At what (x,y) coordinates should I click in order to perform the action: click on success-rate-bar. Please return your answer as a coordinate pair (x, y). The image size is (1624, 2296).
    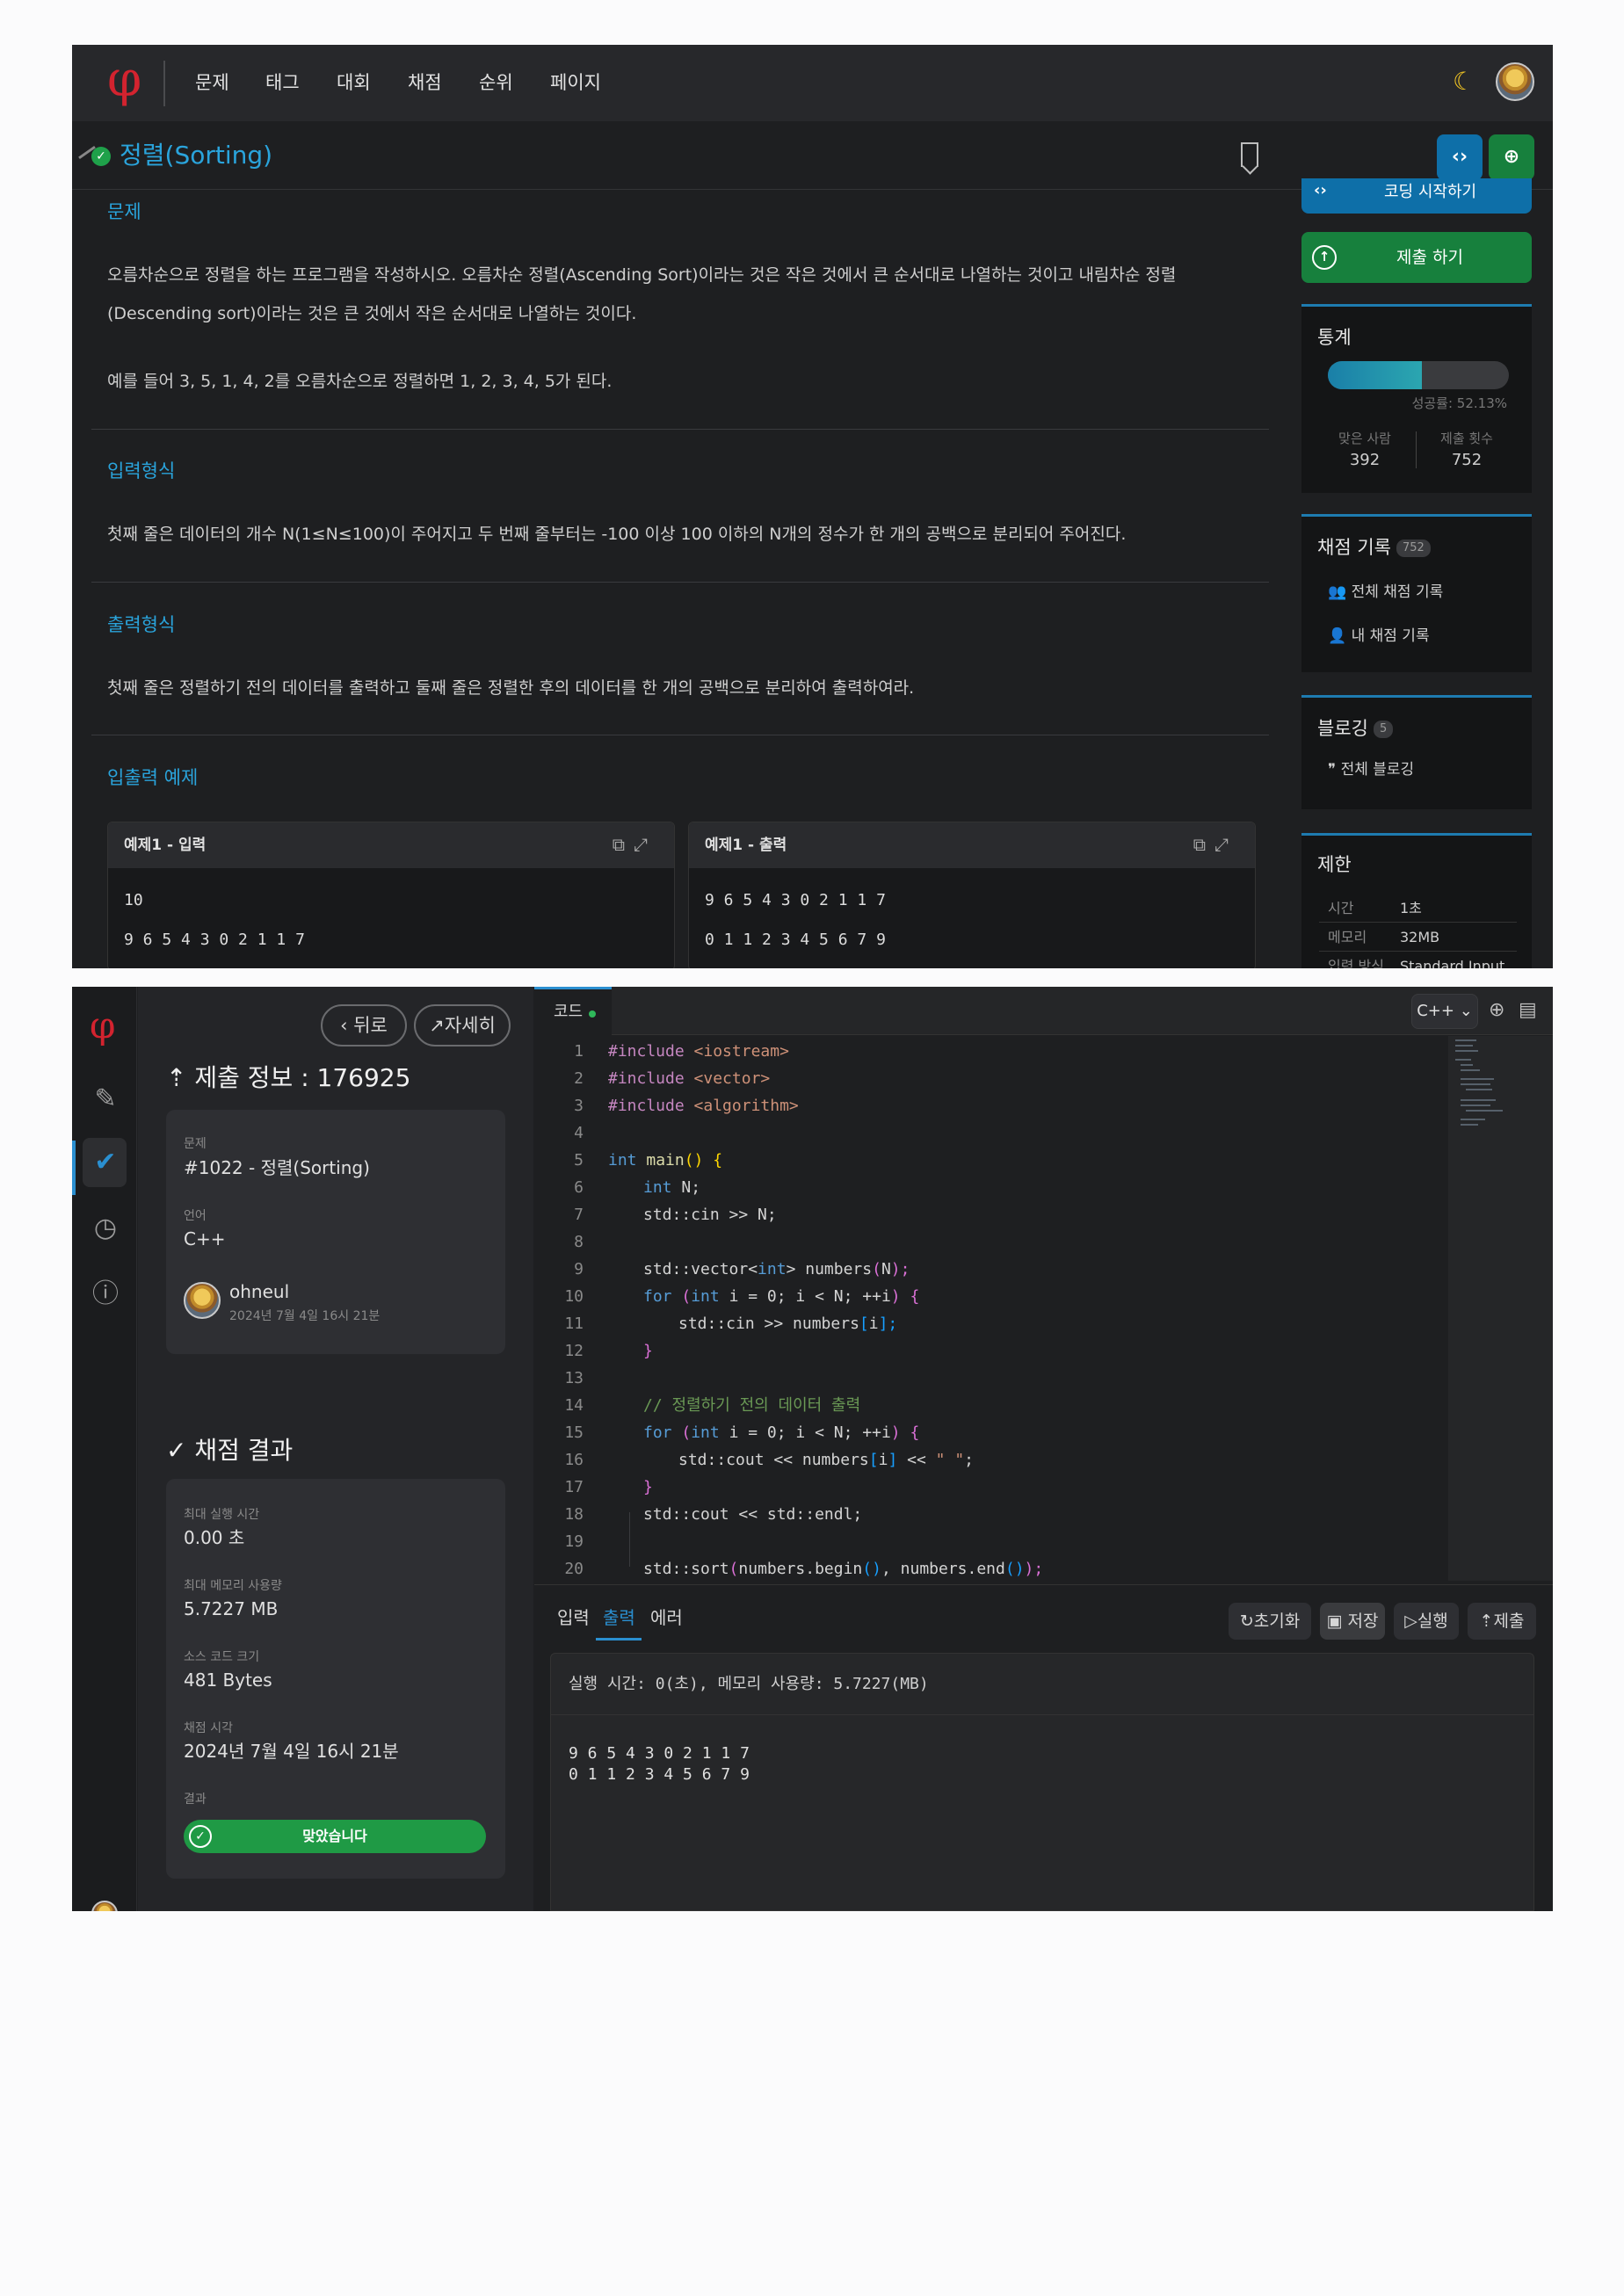
    Looking at the image, I should click on (1419, 375).